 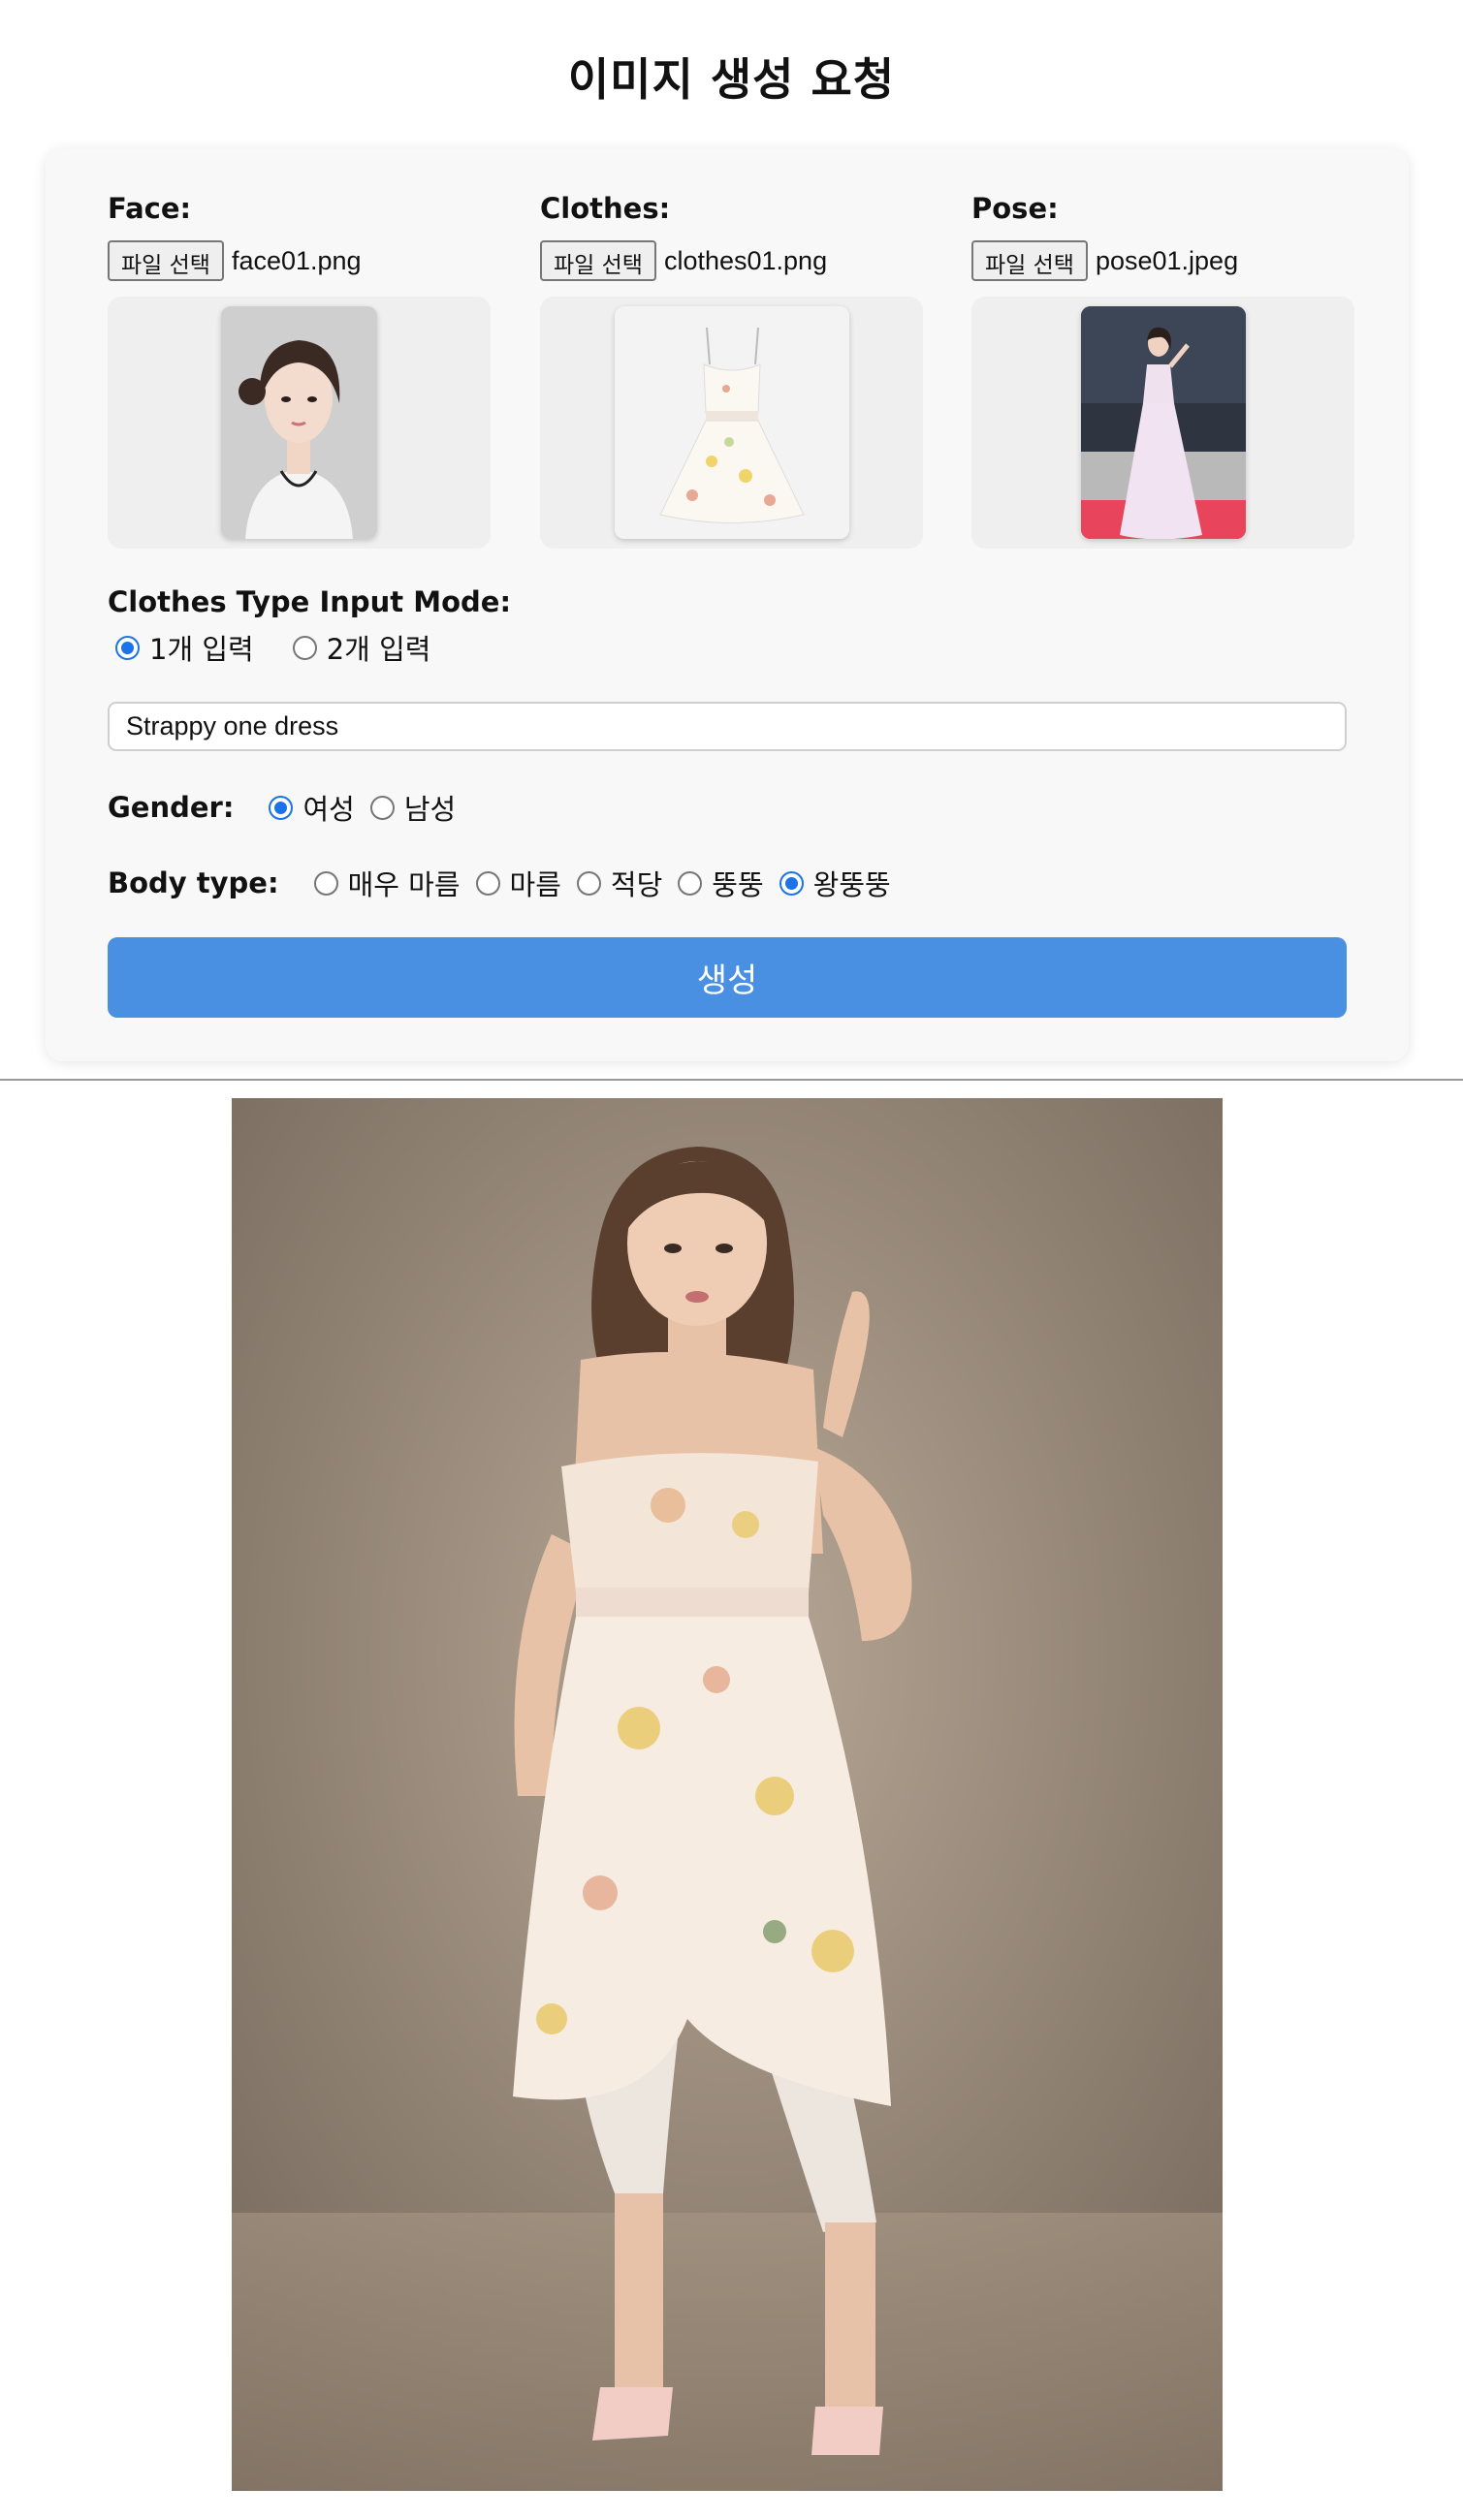 I want to click on body-type-option-thin: 마름, so click(x=518, y=883).